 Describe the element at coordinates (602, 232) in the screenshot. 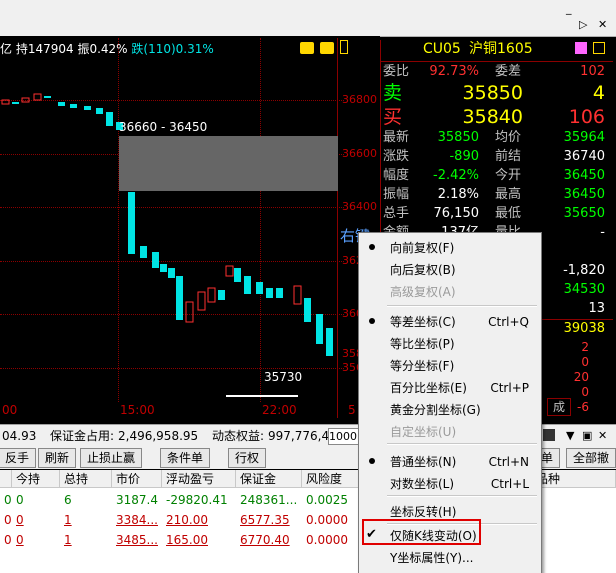

I see `quote-value: -` at that location.